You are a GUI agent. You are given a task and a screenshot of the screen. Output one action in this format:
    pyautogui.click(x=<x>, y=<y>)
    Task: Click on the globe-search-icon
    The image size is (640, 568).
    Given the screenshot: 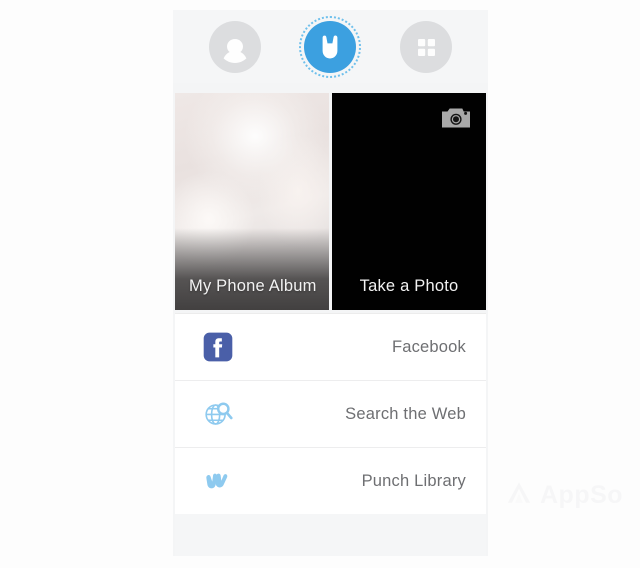 What is the action you would take?
    pyautogui.click(x=218, y=414)
    